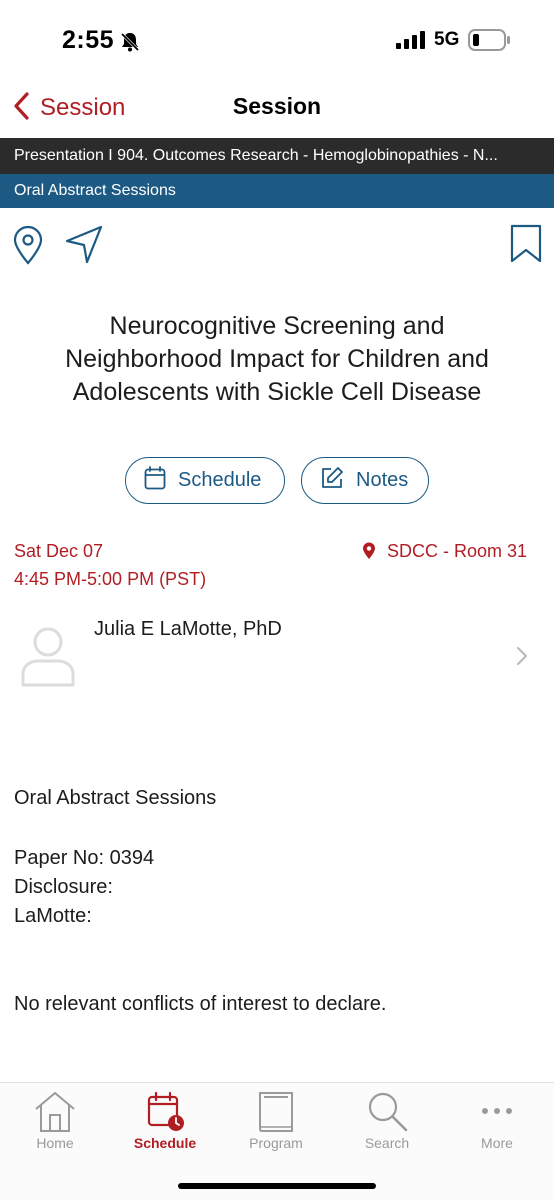 Image resolution: width=554 pixels, height=1200 pixels. What do you see at coordinates (382, 480) in the screenshot?
I see `notes-button-label: Notes` at bounding box center [382, 480].